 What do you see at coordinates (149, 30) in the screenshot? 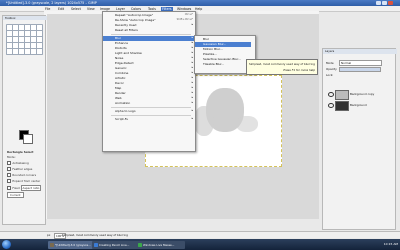
I see `reset-all-filters-item: Reset all Filters` at bounding box center [149, 30].